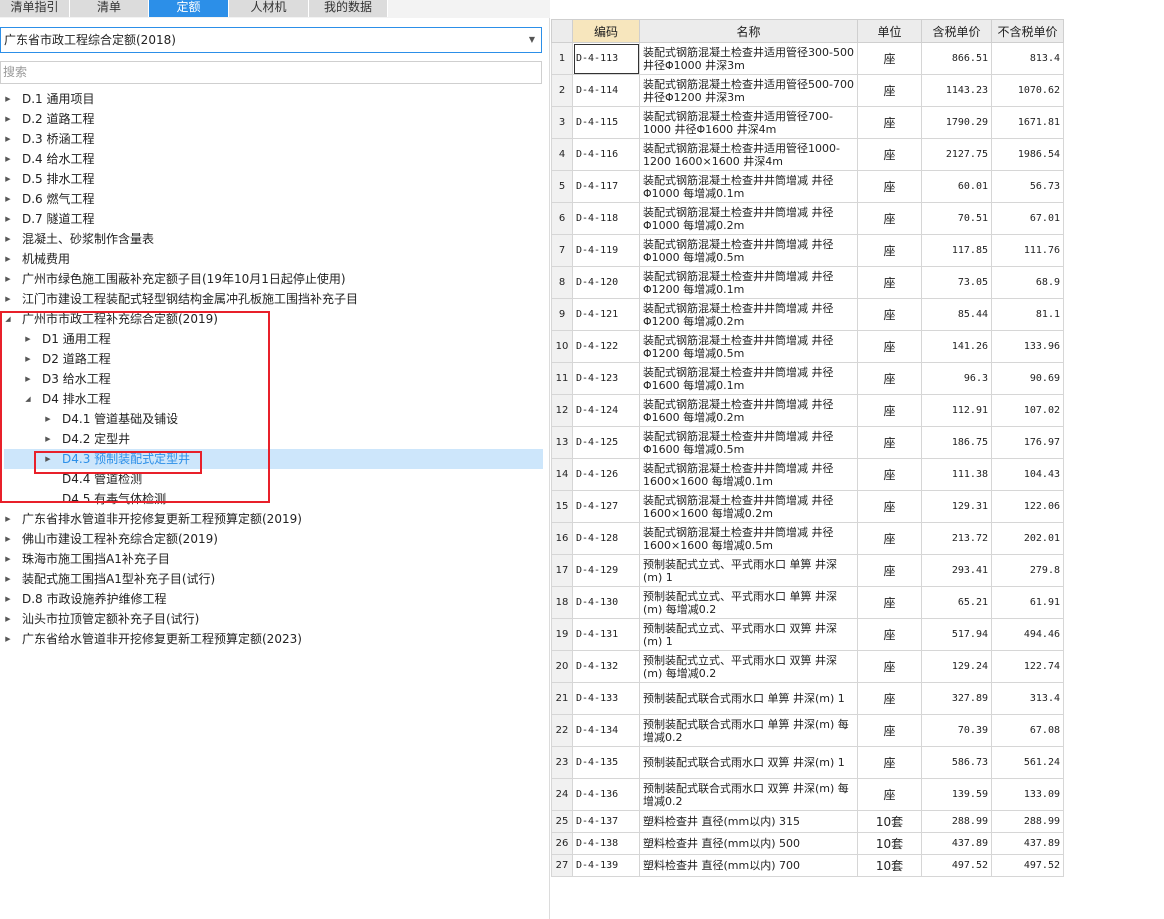 The width and height of the screenshot is (1164, 919). What do you see at coordinates (1027, 250) in the screenshot?
I see `cell-notax-price: 111.76` at bounding box center [1027, 250].